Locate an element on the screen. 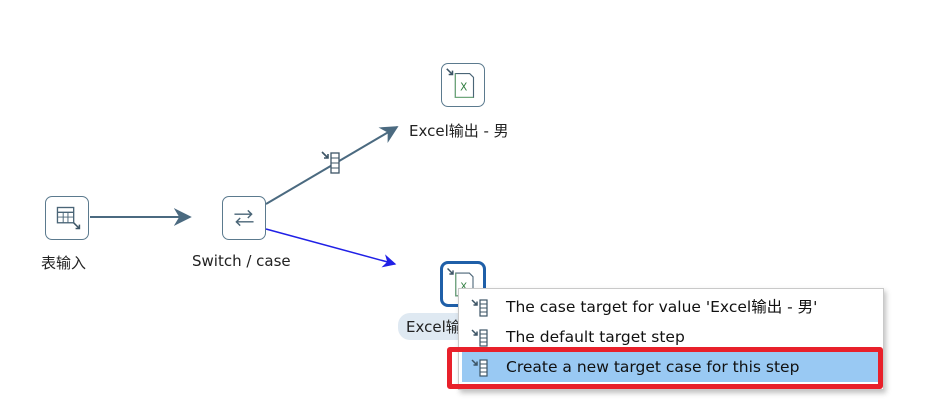 The image size is (934, 411). menu-item-case-target: The case target for value 'Excel输出 - 男' is located at coordinates (671, 307).